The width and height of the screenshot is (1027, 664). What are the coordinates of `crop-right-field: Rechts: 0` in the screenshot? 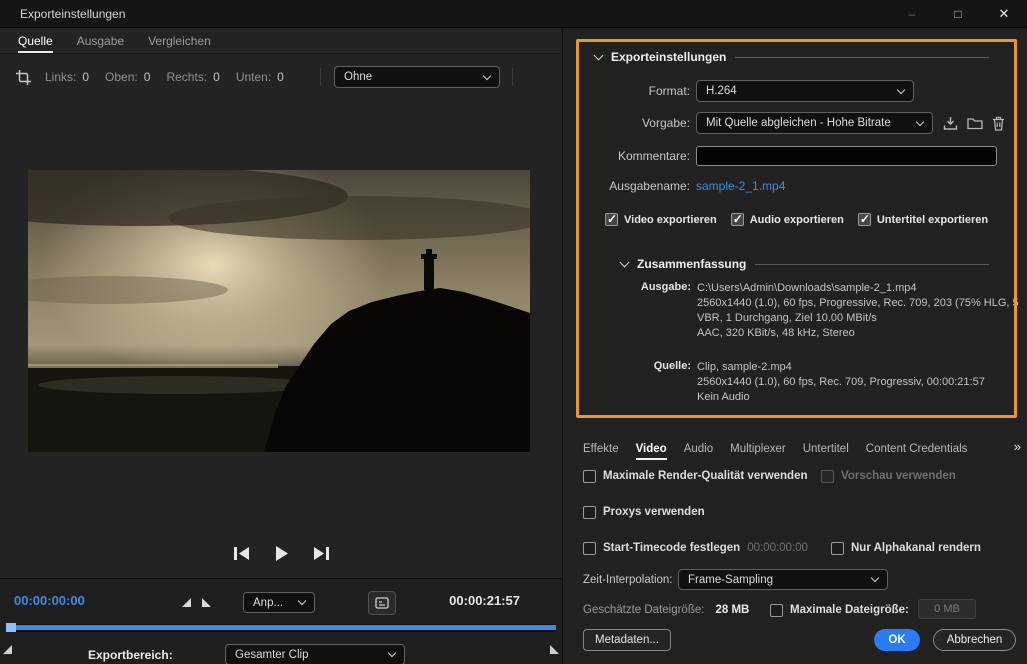 It's located at (192, 77).